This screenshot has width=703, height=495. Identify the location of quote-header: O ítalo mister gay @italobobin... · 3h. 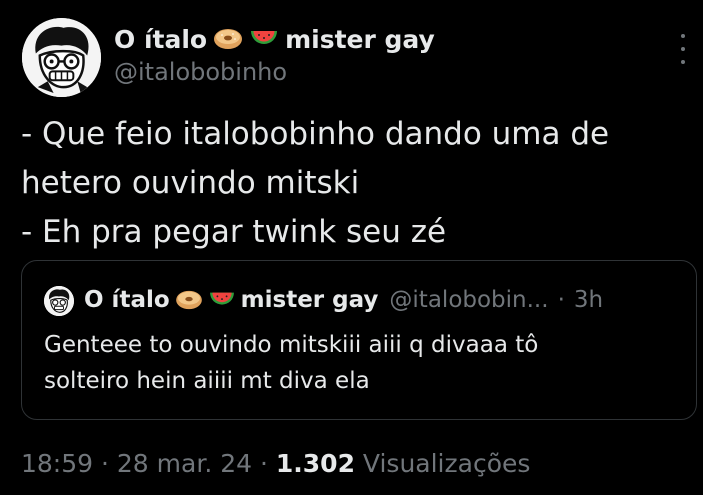
(343, 300).